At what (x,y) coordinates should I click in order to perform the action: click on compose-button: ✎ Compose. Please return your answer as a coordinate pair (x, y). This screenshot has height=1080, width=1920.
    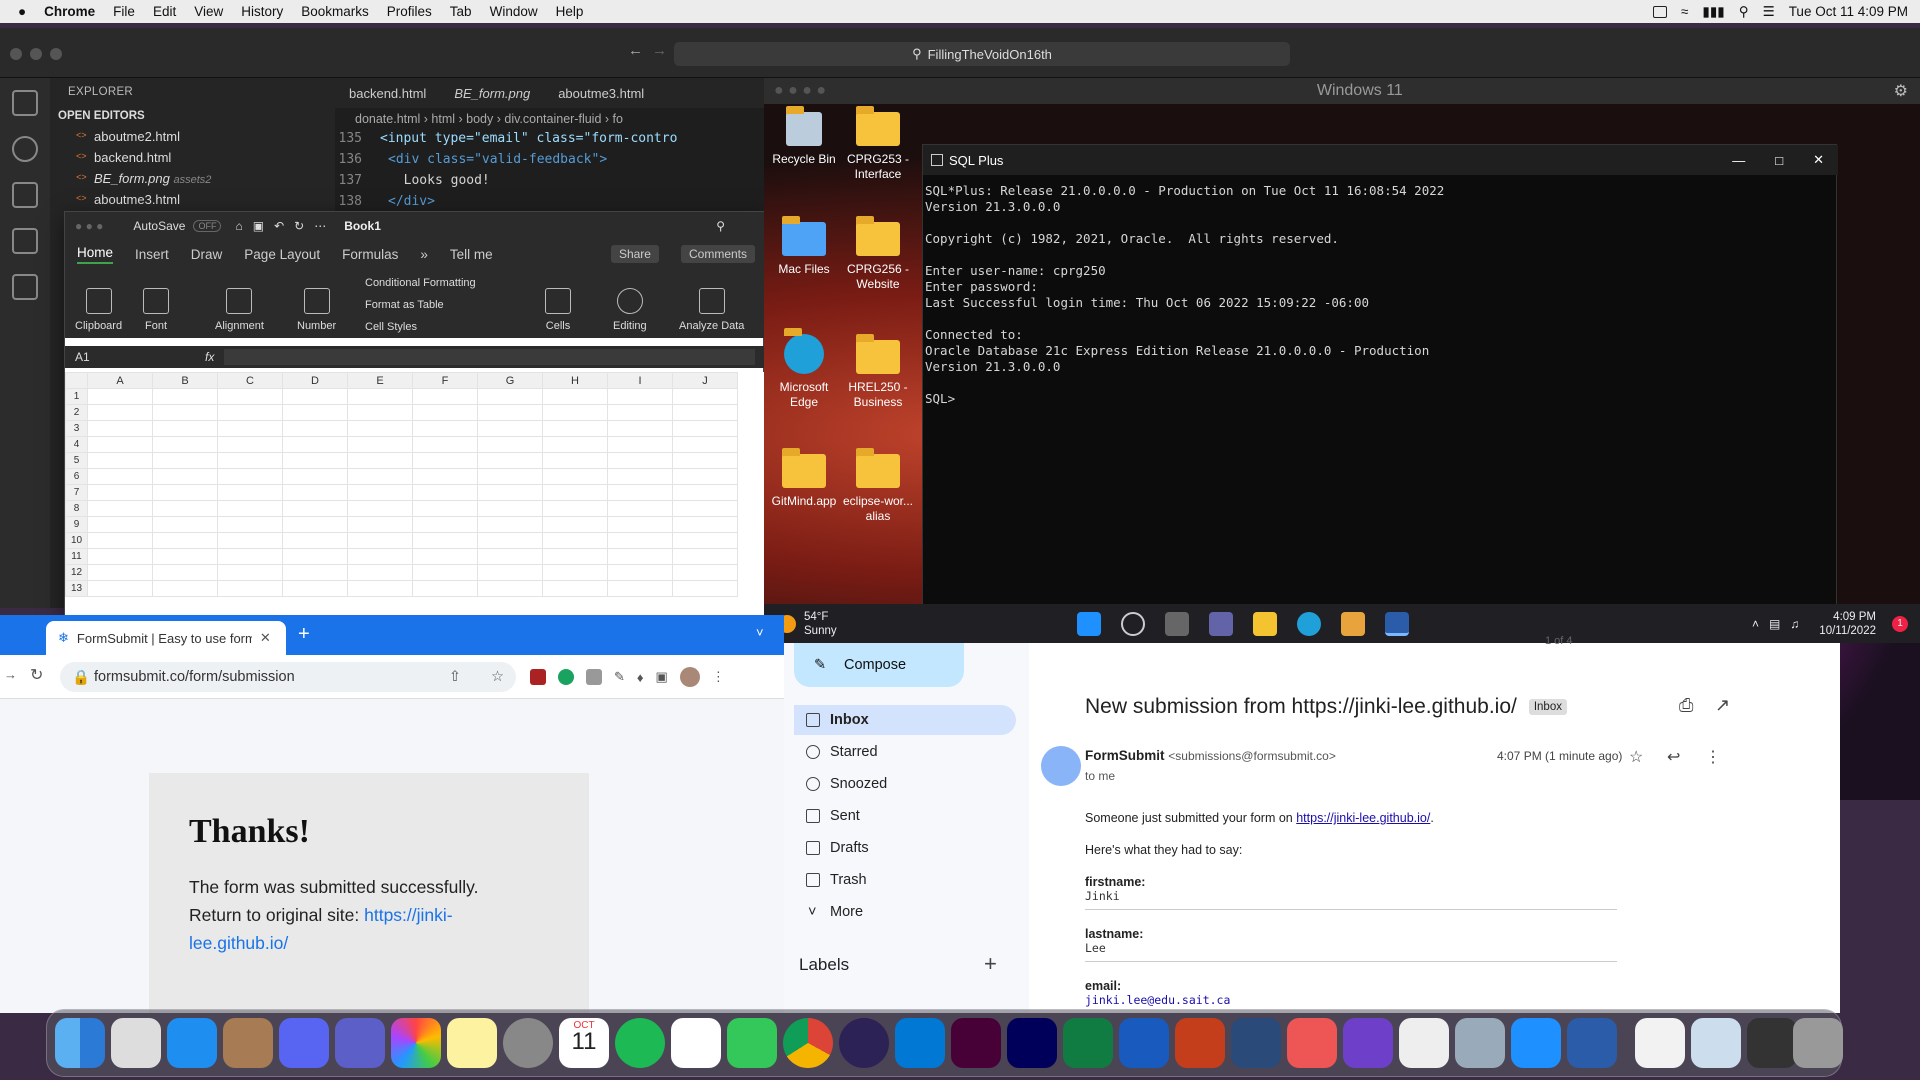
    Looking at the image, I should click on (879, 665).